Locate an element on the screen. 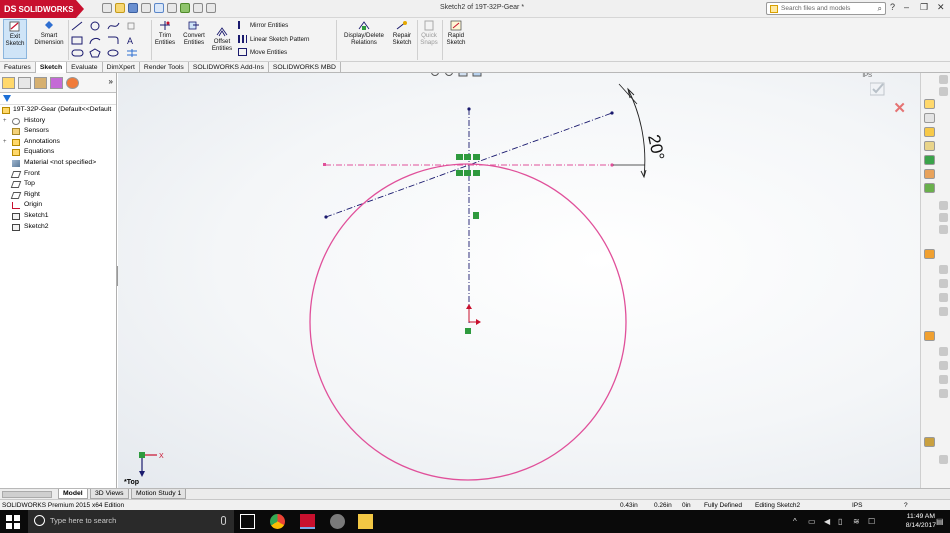  tree-item-origin: Origin is located at coordinates (58, 205).